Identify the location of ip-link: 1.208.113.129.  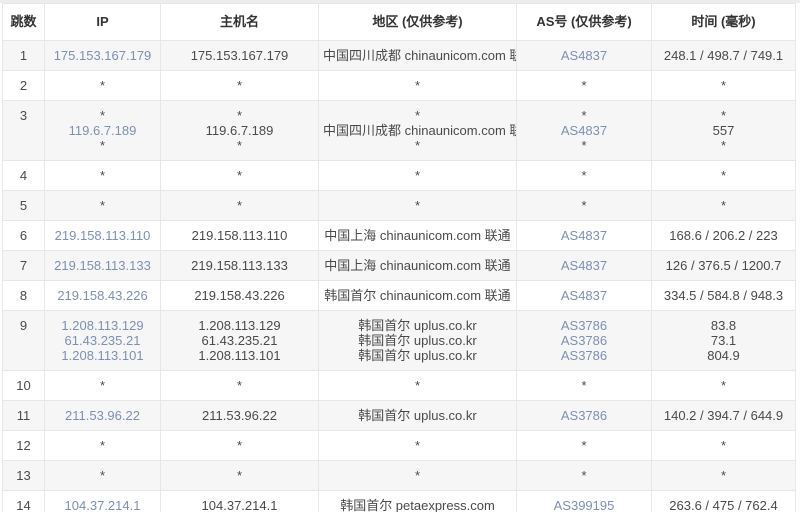
(102, 325).